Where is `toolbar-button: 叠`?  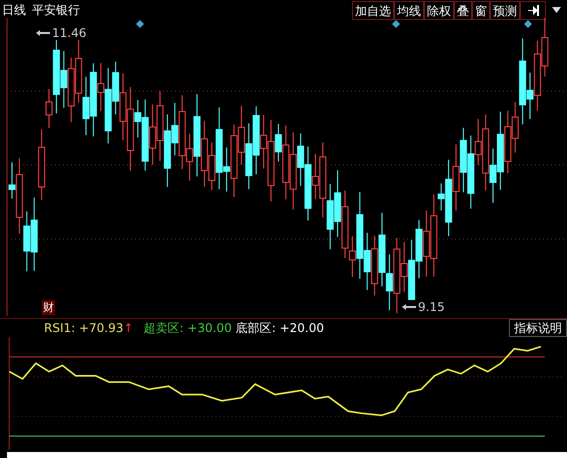
toolbar-button: 叠 is located at coordinates (463, 10).